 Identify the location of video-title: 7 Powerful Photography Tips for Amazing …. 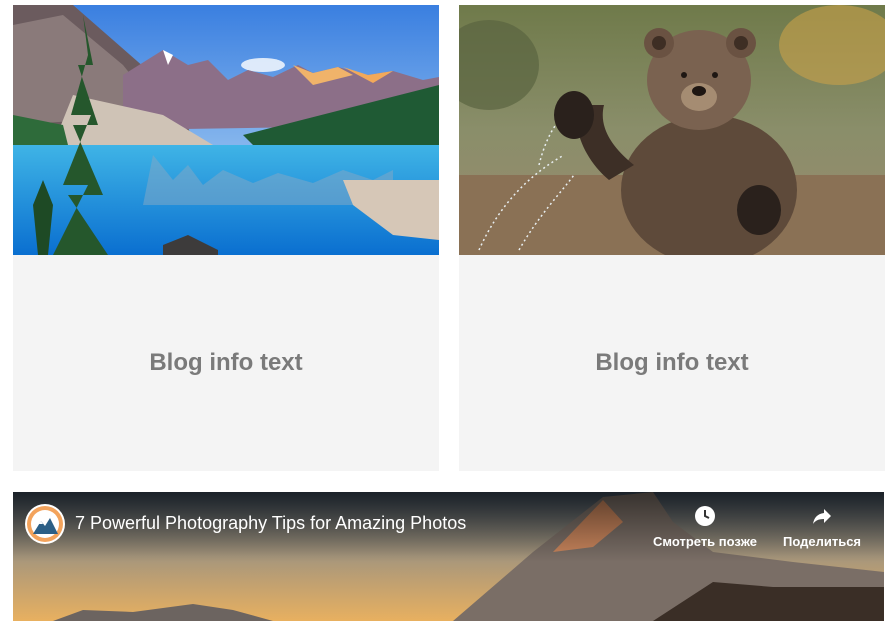
(270, 523).